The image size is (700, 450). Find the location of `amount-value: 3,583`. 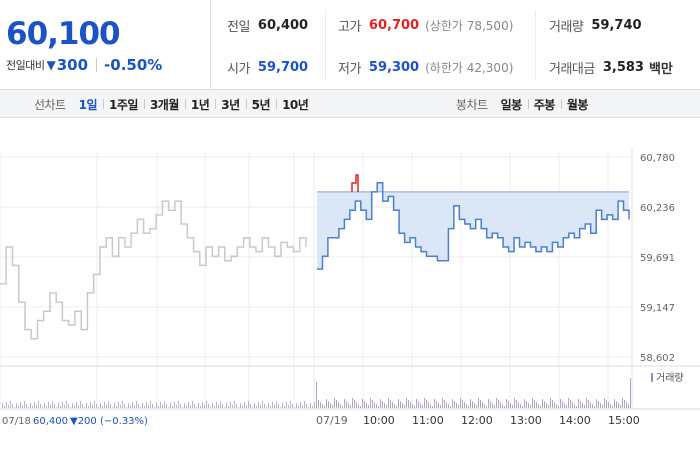

amount-value: 3,583 is located at coordinates (623, 67).